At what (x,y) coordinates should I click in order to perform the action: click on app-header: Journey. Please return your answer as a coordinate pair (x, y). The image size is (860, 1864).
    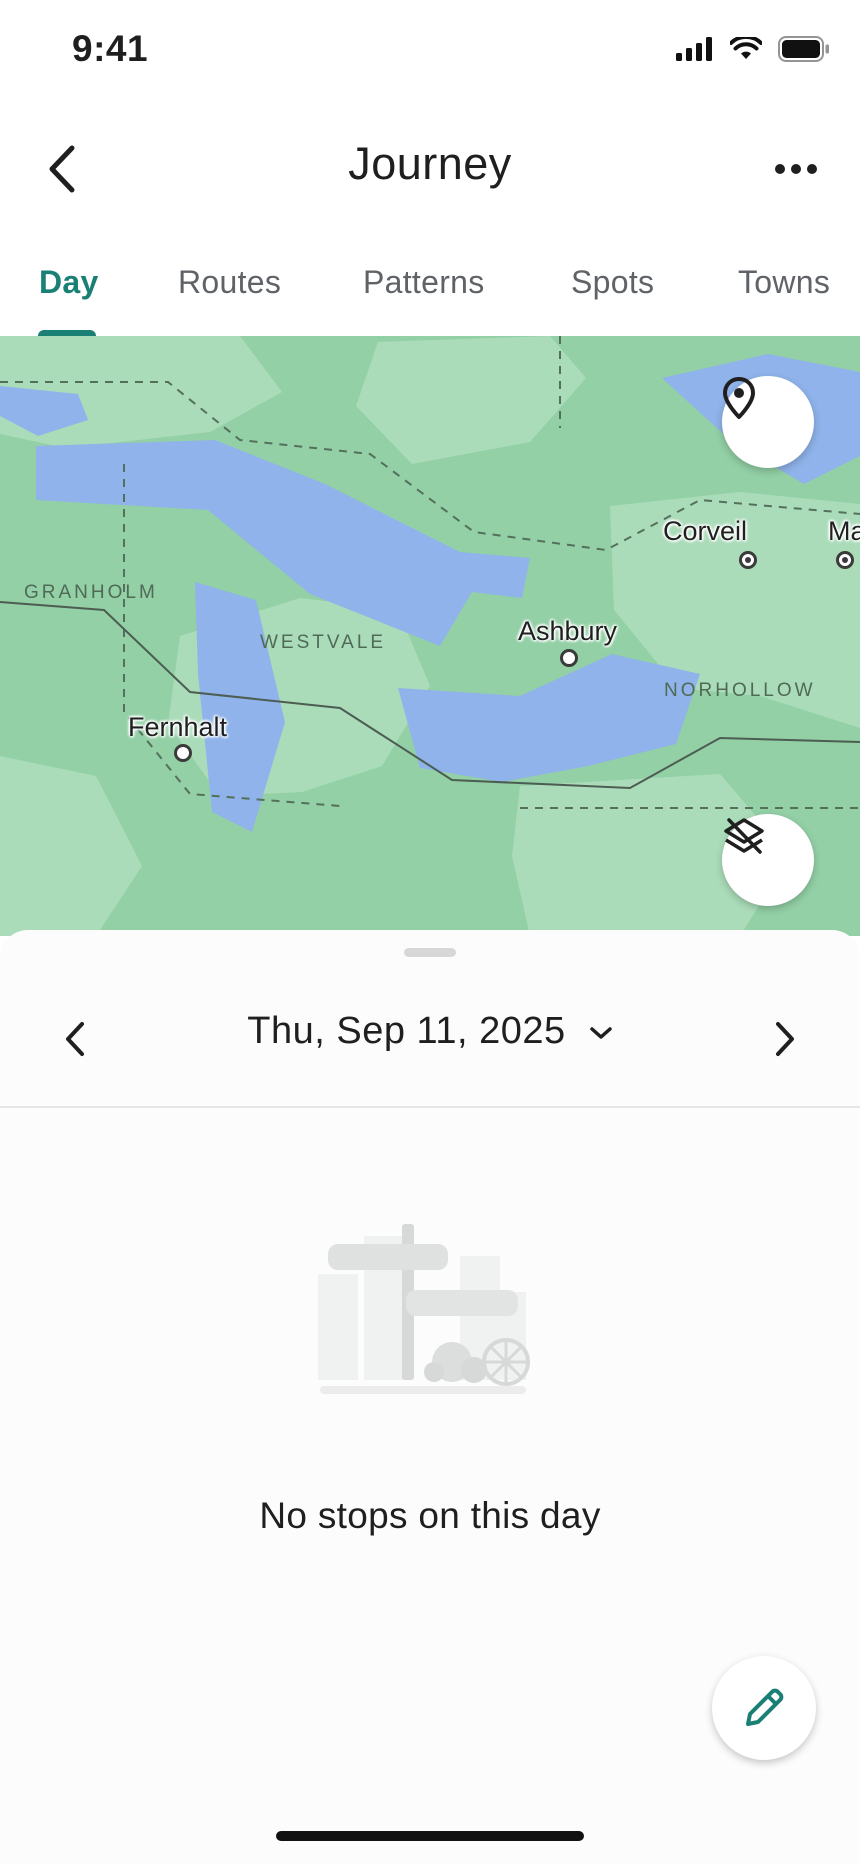
    Looking at the image, I should click on (430, 165).